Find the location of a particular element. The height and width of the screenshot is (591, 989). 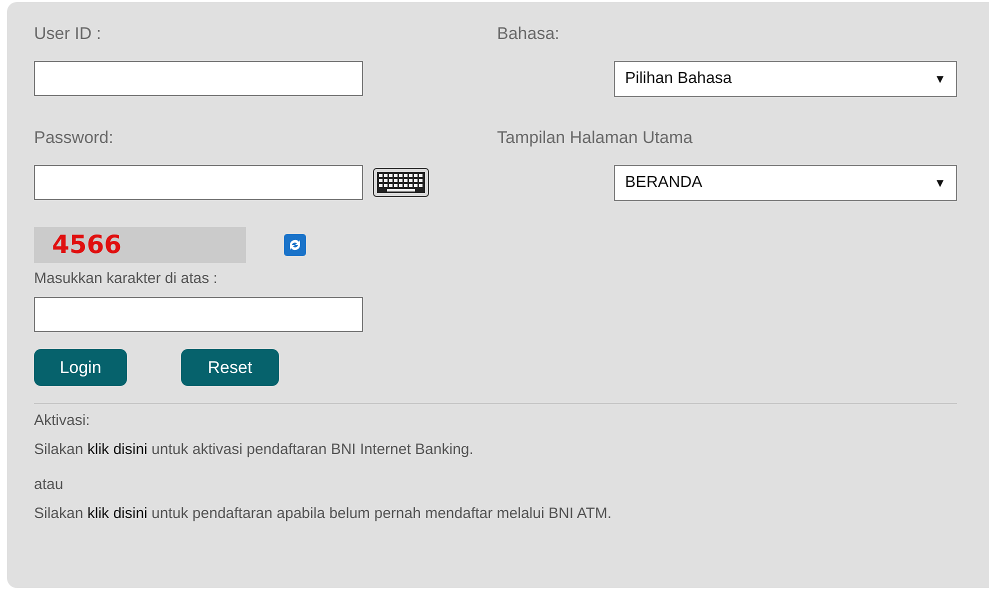

field-label: User ID : is located at coordinates (68, 34).